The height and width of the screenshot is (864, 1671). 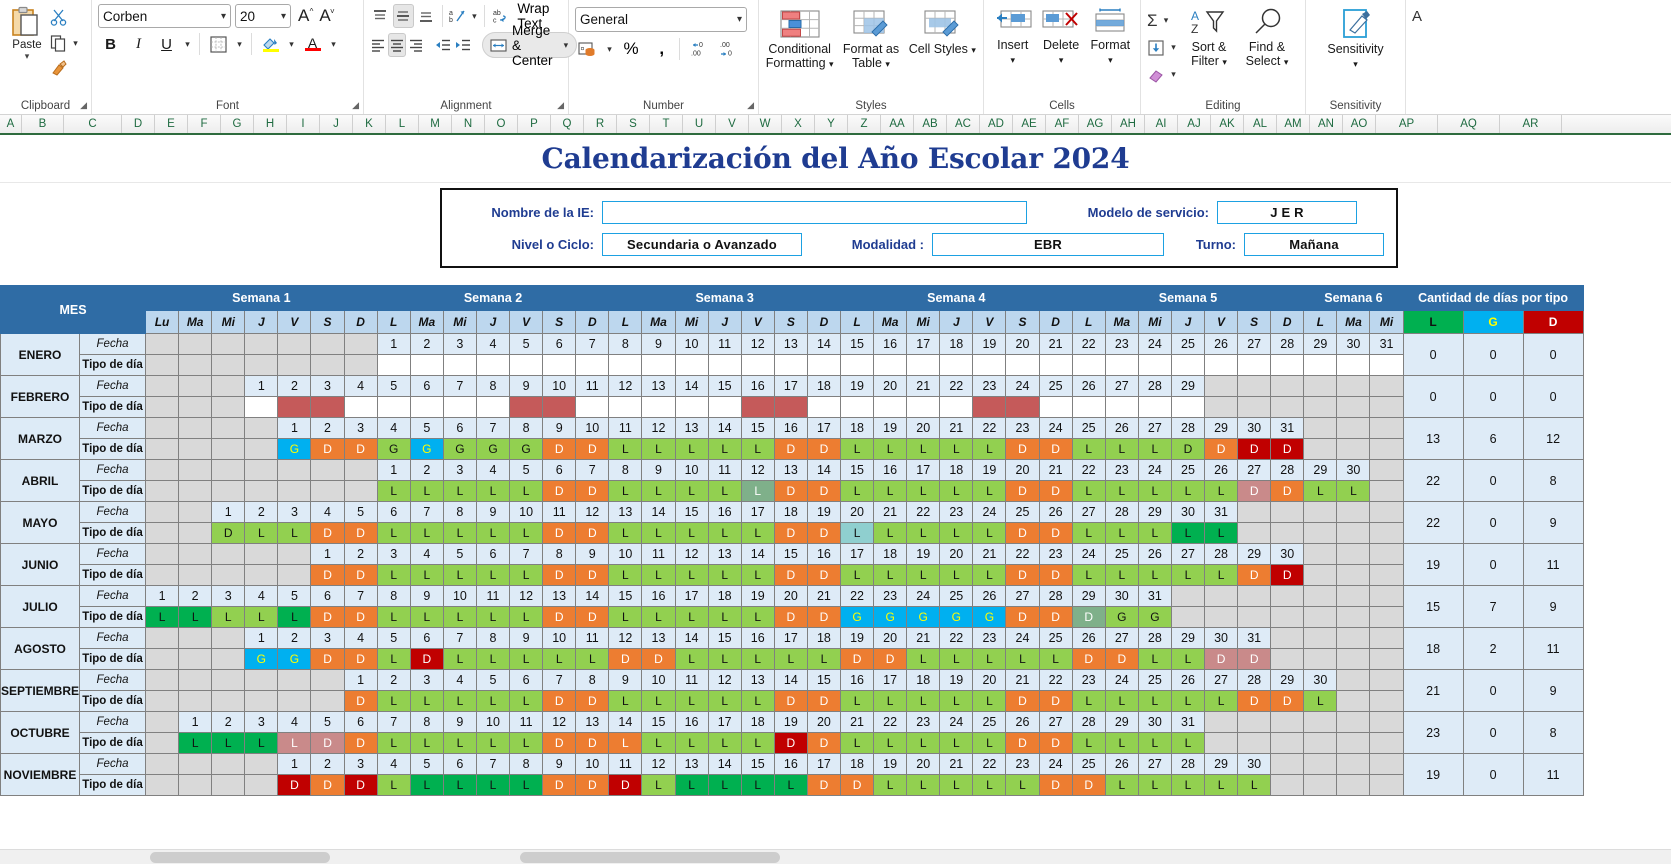 What do you see at coordinates (588, 49) in the screenshot?
I see `accounting-format-button: ¤` at bounding box center [588, 49].